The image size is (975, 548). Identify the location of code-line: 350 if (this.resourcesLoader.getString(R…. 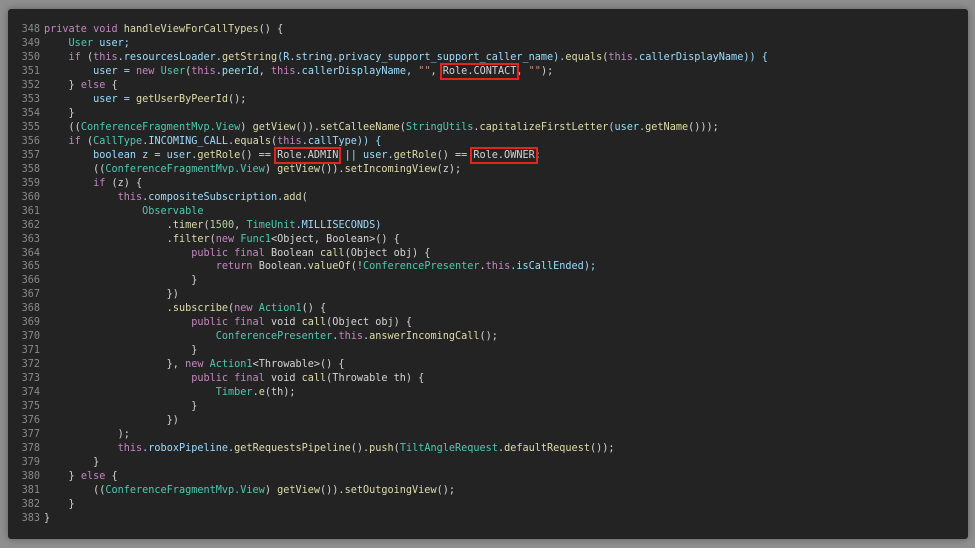
(388, 58).